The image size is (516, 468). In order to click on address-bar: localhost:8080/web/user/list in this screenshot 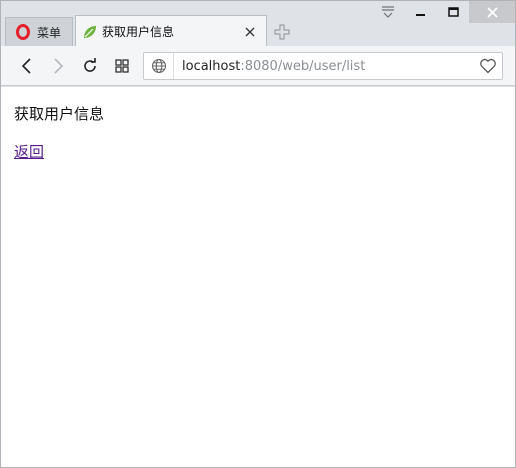, I will do `click(323, 66)`.